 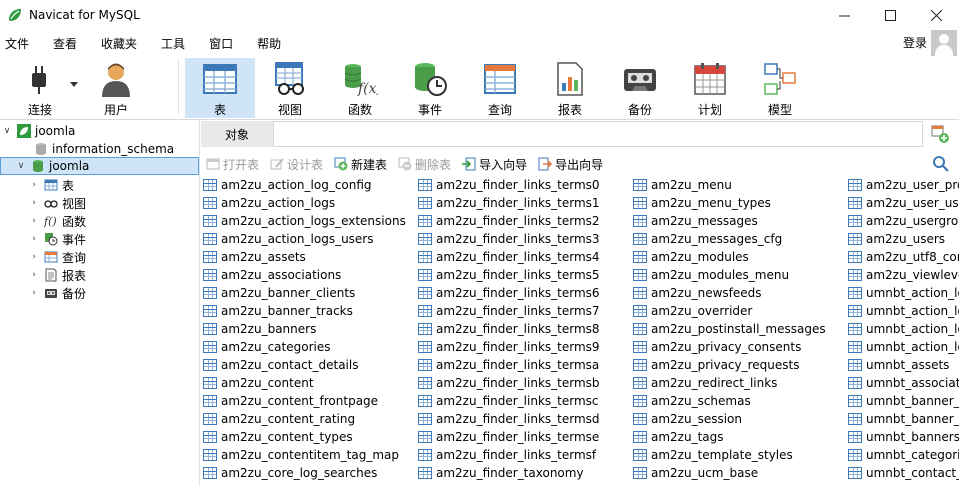 I want to click on table-list-item: umnbt_associatio, so click(x=902, y=383).